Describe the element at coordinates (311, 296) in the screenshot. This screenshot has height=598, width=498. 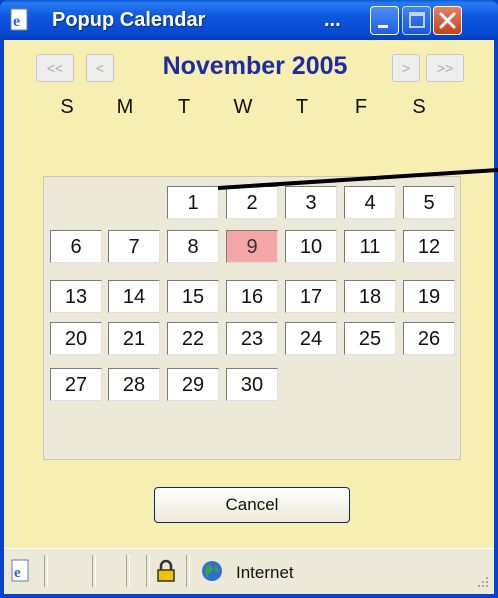
I see `day-cell: 17` at that location.